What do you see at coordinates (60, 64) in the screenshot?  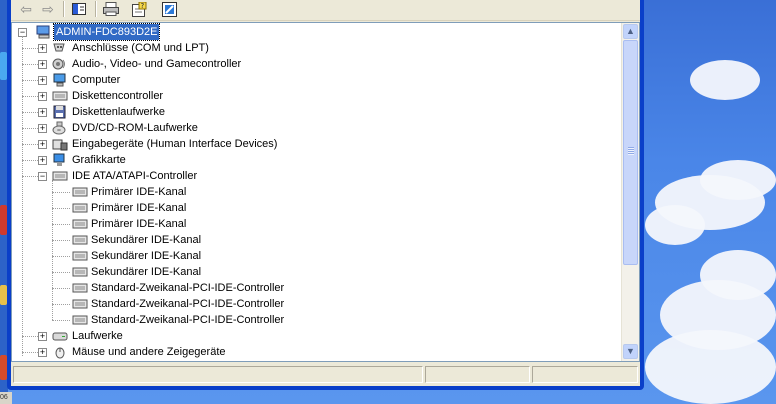 I see `audio-icon` at bounding box center [60, 64].